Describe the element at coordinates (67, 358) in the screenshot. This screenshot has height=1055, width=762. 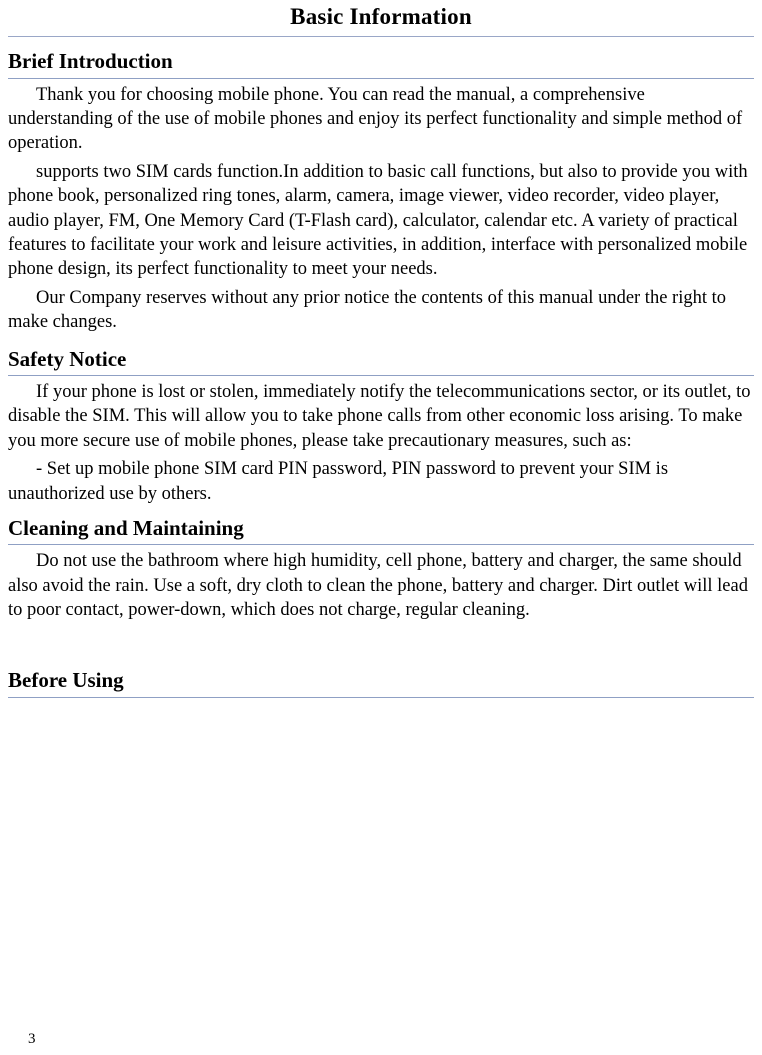
I see `section-heading-safety-notice: Safety Notice` at that location.